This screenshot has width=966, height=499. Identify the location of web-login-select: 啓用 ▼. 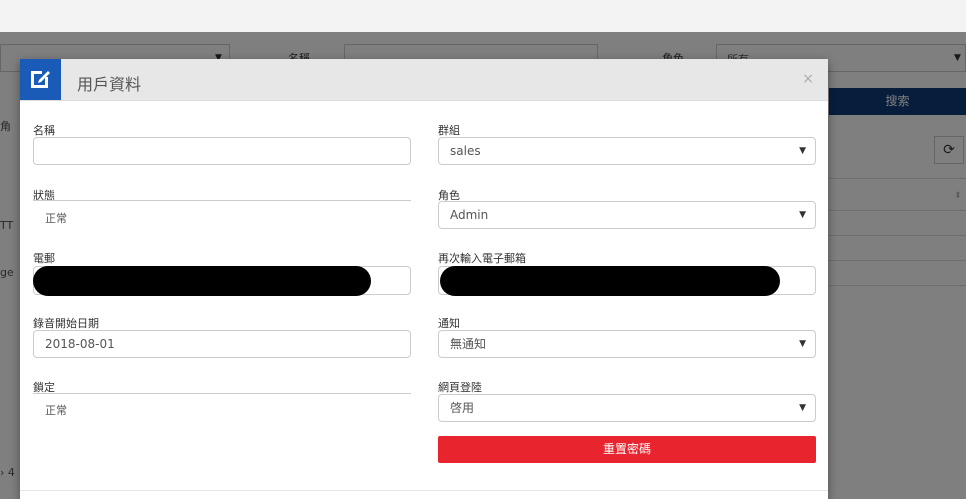
(627, 408).